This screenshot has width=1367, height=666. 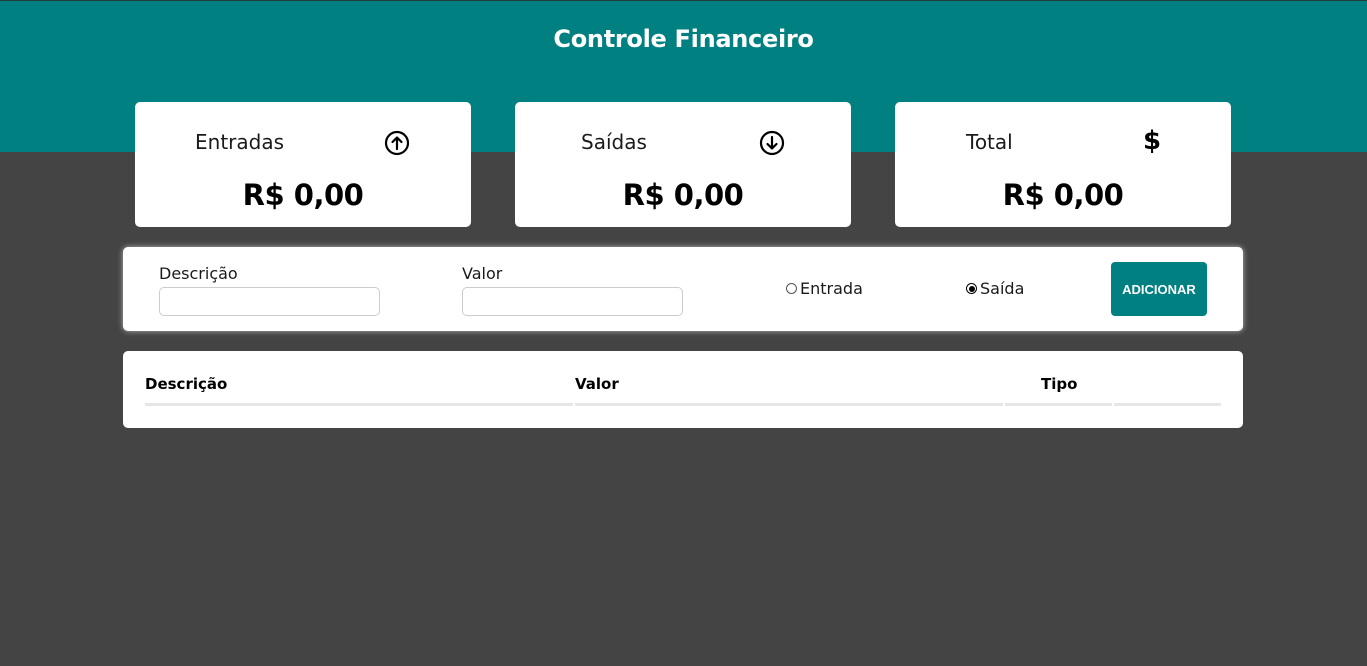 What do you see at coordinates (1059, 384) in the screenshot?
I see `column-header-tipo: Tipo` at bounding box center [1059, 384].